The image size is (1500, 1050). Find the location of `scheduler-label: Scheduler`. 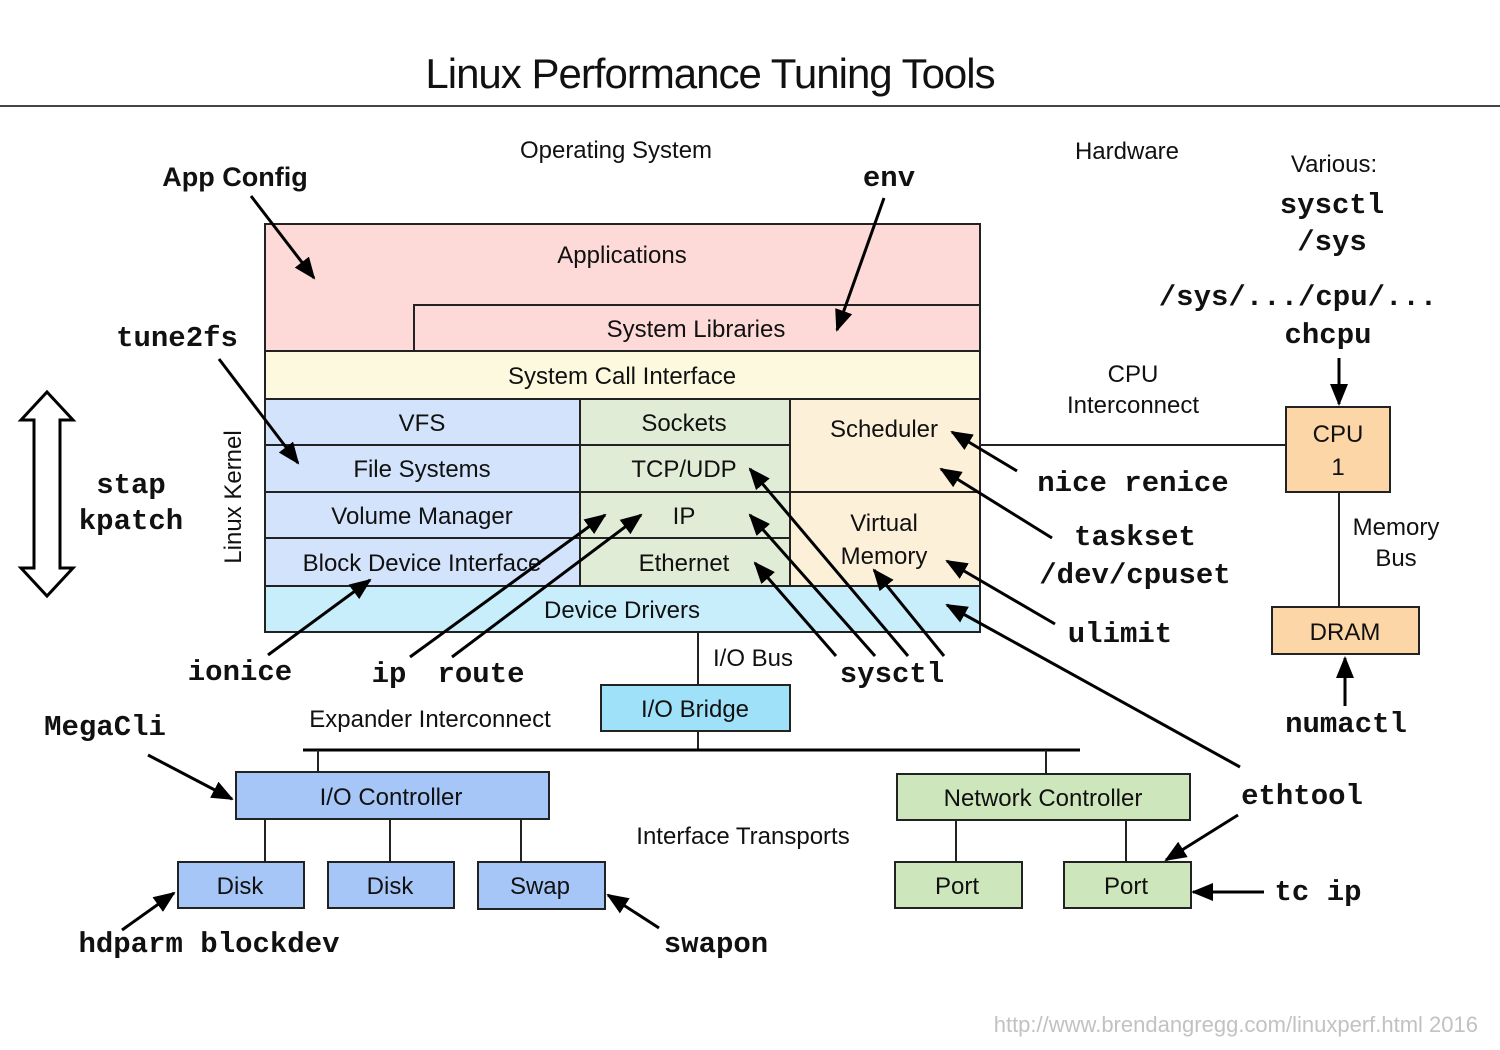

scheduler-label: Scheduler is located at coordinates (884, 429).